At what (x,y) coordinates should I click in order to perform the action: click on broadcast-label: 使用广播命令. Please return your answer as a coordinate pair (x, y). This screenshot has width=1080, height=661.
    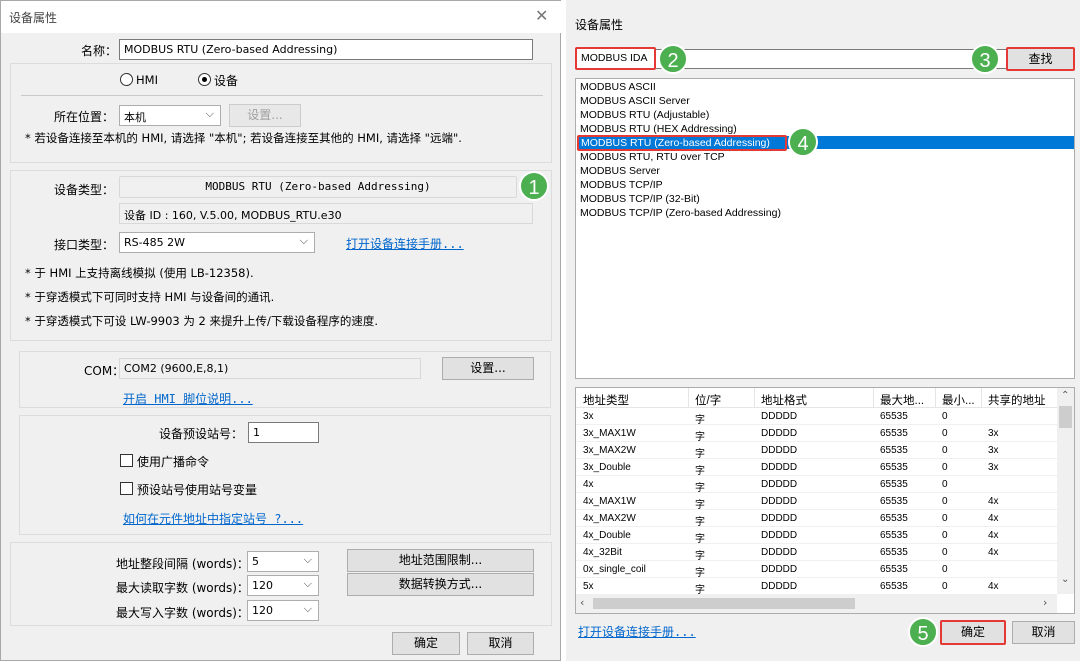
    Looking at the image, I should click on (173, 462).